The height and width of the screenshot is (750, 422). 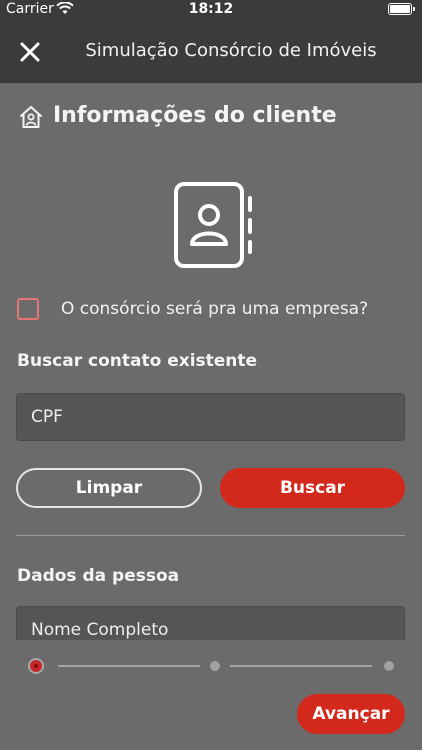 I want to click on clear-button: Limpar, so click(x=109, y=488).